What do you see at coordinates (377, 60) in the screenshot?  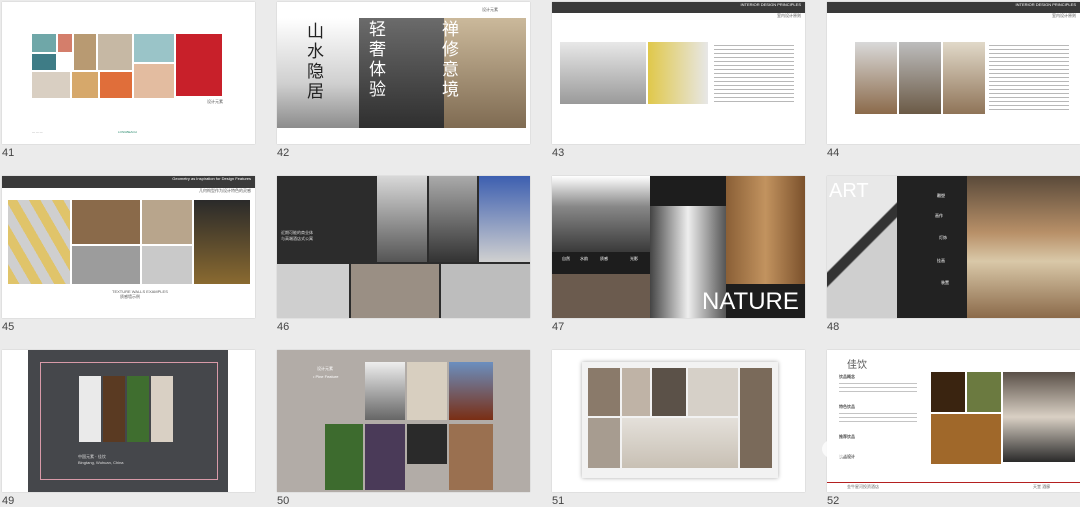 I see `vertical-title-2: 轻奢体验` at bounding box center [377, 60].